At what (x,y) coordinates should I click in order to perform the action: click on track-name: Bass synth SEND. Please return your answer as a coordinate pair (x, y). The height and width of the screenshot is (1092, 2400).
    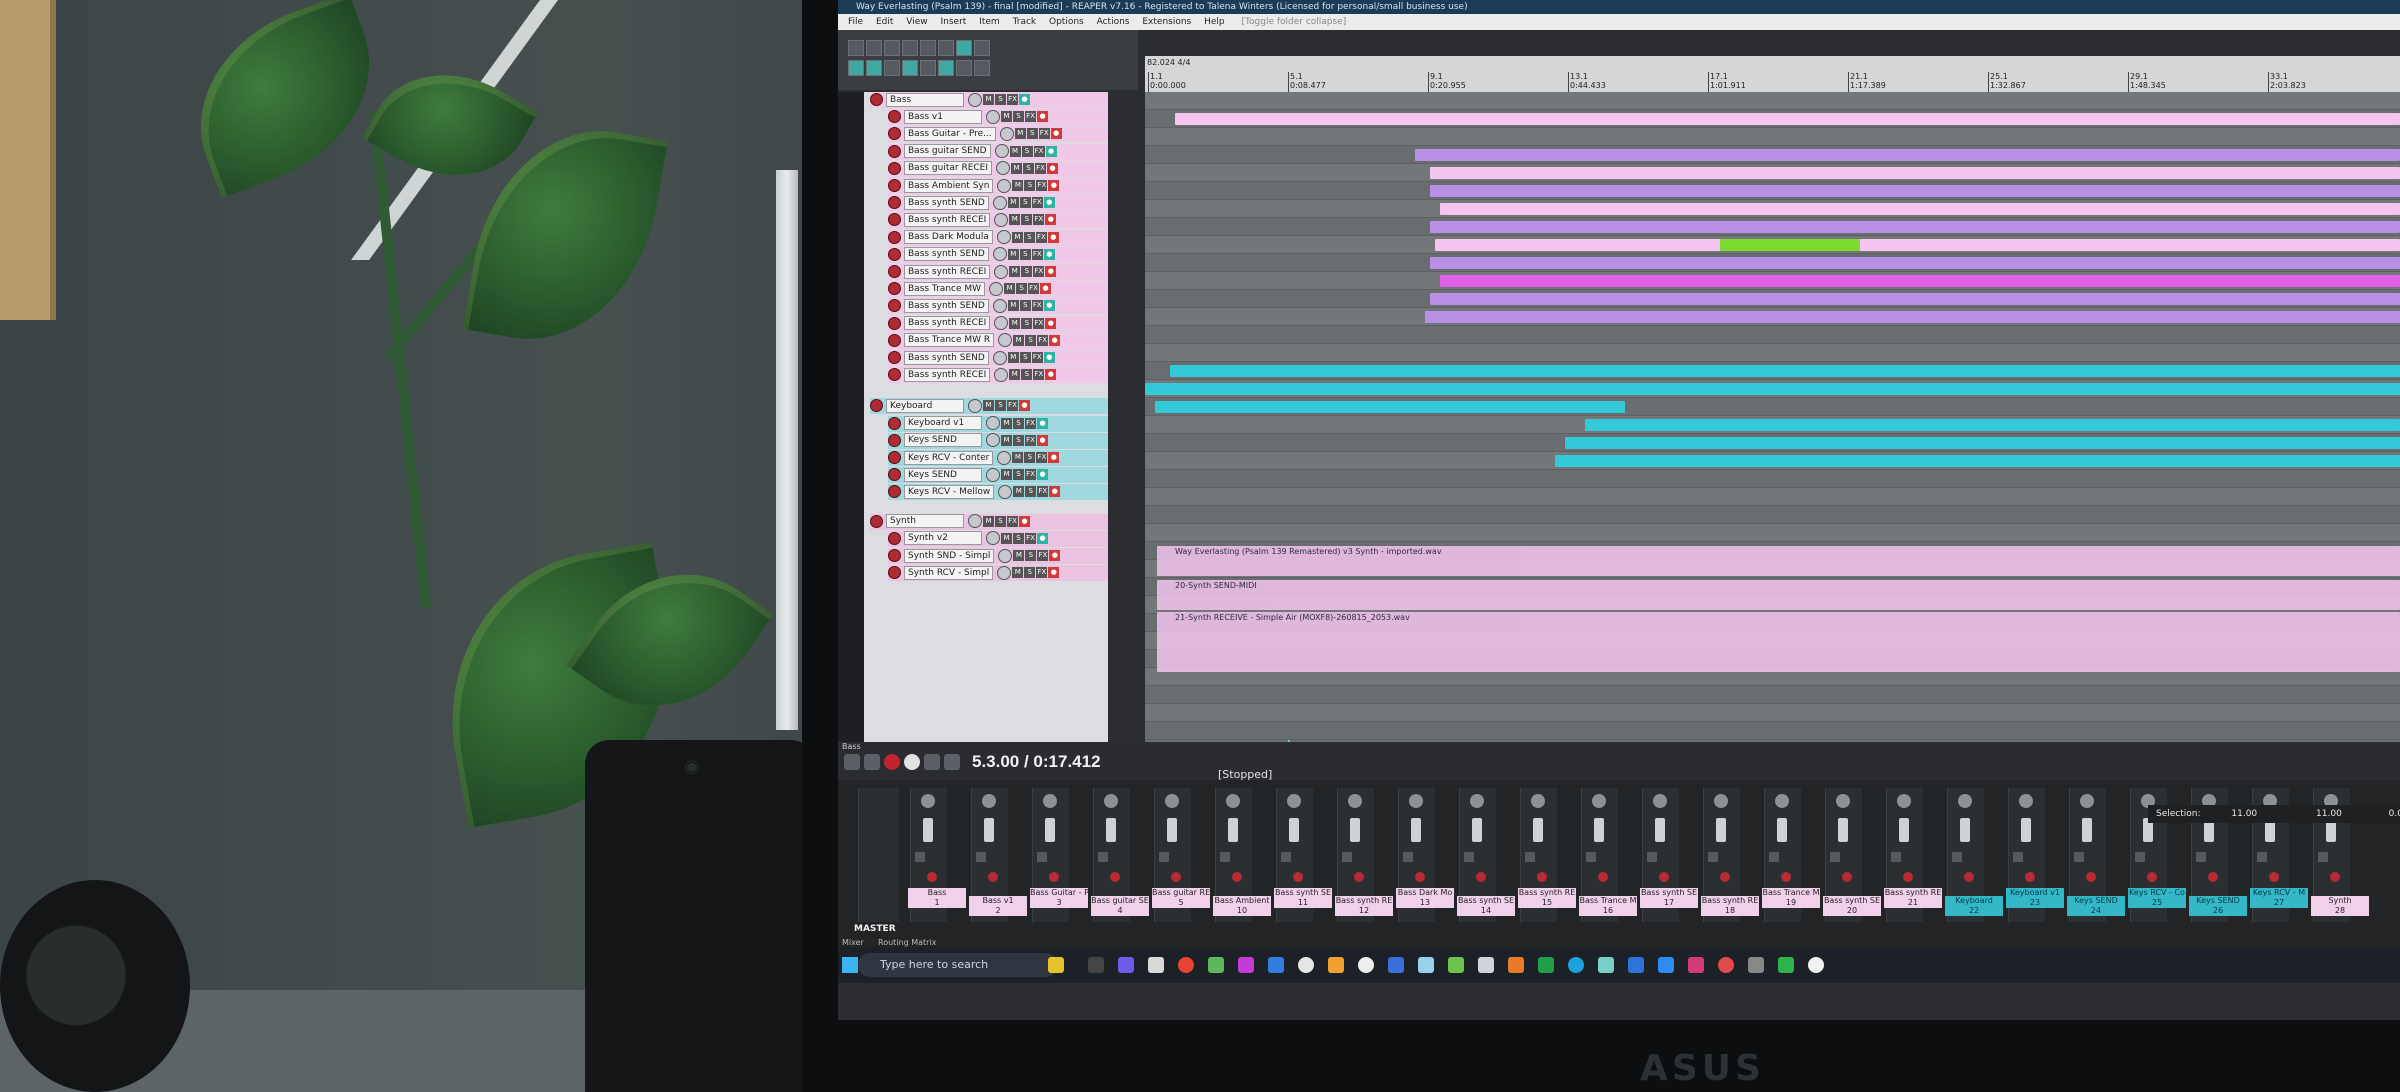
    Looking at the image, I should click on (946, 305).